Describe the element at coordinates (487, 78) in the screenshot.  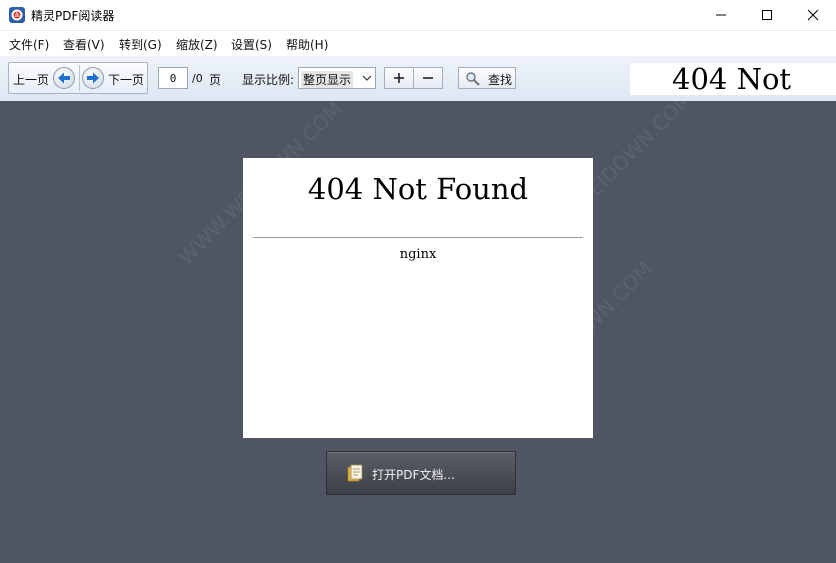
I see `find-button: 查找` at that location.